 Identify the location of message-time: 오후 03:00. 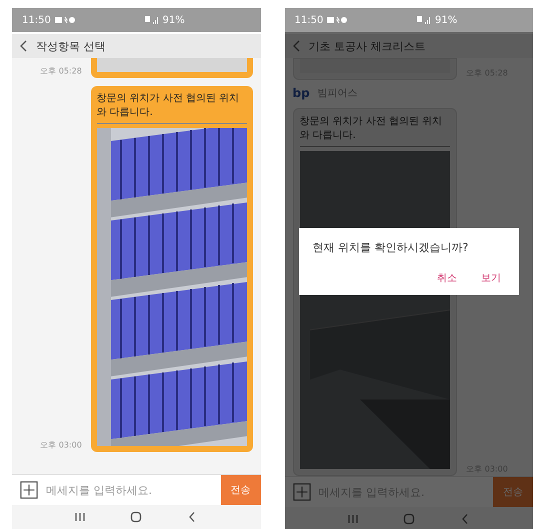
(61, 445).